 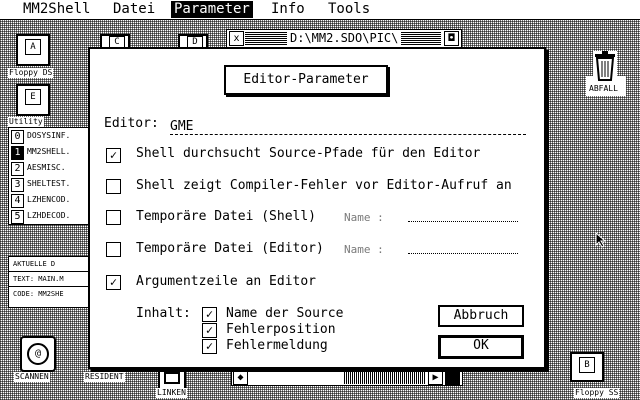 I want to click on window-path-area: D:\MM2.SDO\PIC\, so click(x=343, y=38).